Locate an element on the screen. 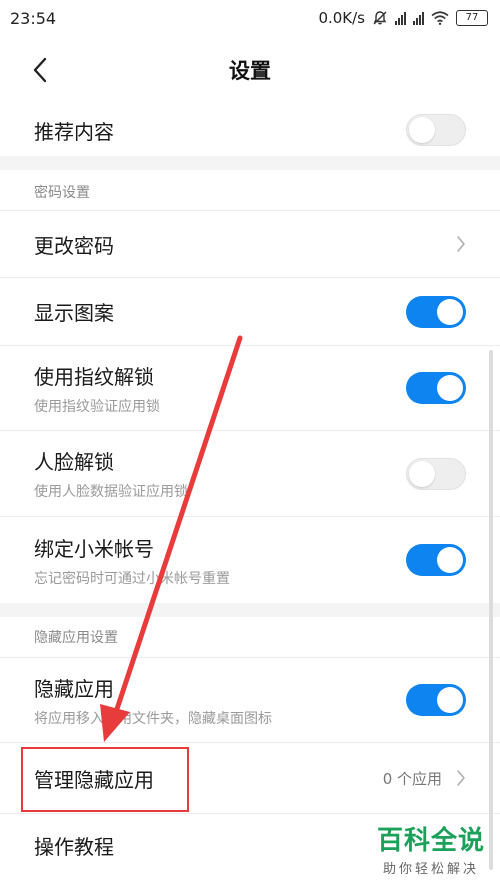 The width and height of the screenshot is (500, 885). recommend-content-label: 推荐内容 is located at coordinates (74, 131).